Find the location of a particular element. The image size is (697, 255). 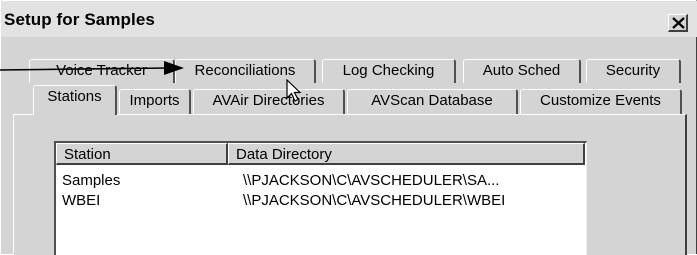

station-cell: WBEI is located at coordinates (81, 200).